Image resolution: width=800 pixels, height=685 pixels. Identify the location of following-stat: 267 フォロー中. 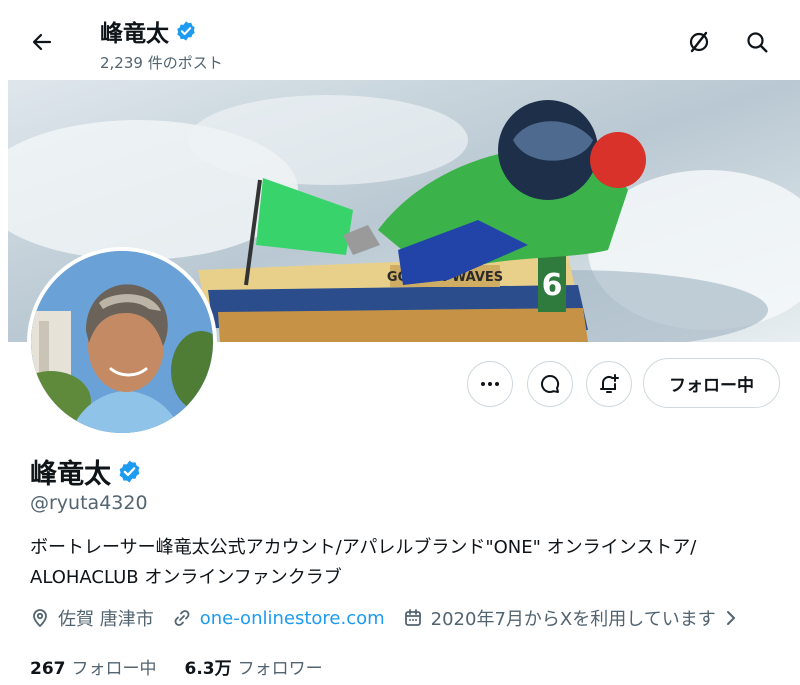
(93, 666).